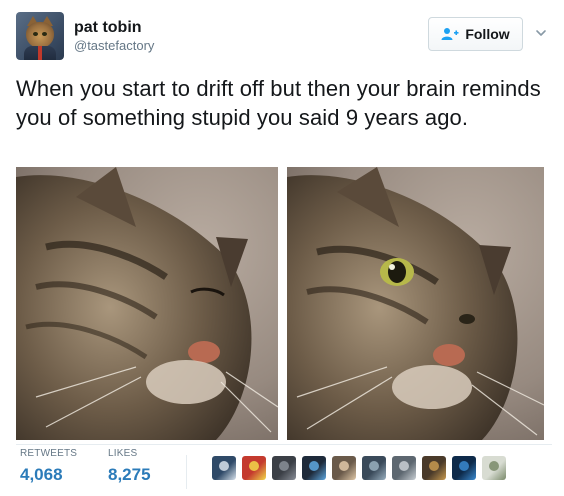 This screenshot has width=564, height=496. I want to click on add-user-icon, so click(450, 34).